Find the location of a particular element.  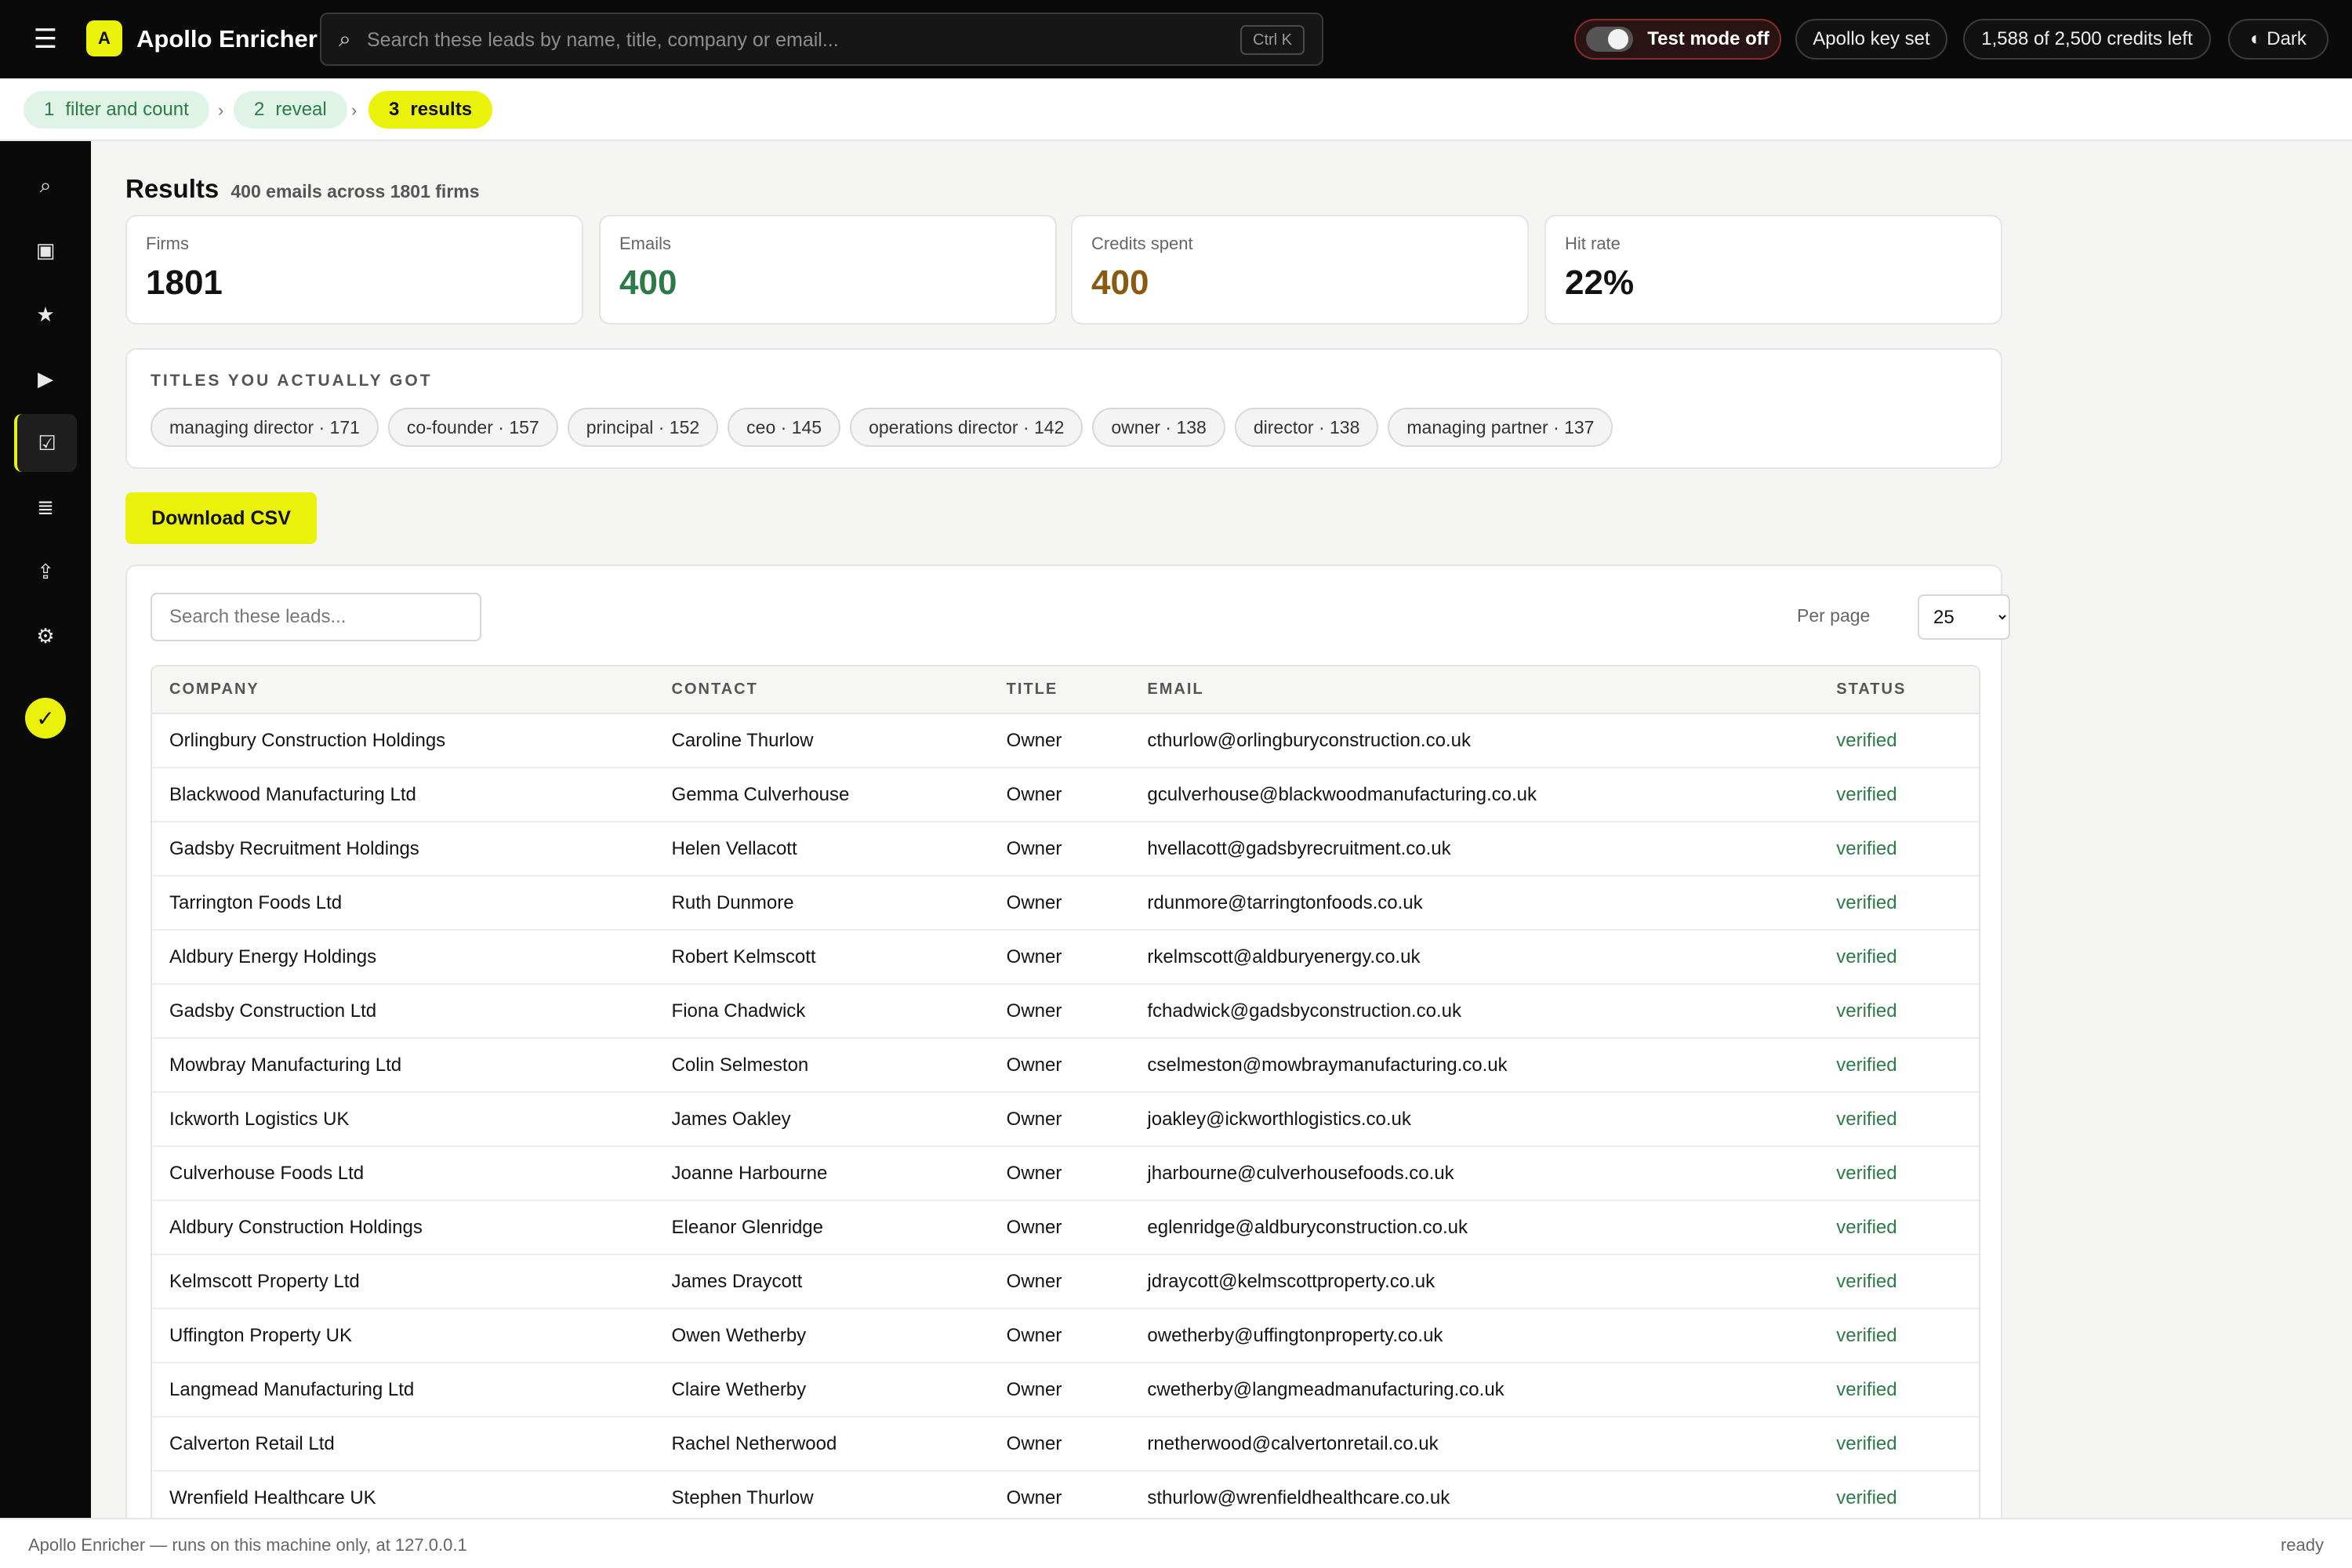

results-title: Results is located at coordinates (172, 188).